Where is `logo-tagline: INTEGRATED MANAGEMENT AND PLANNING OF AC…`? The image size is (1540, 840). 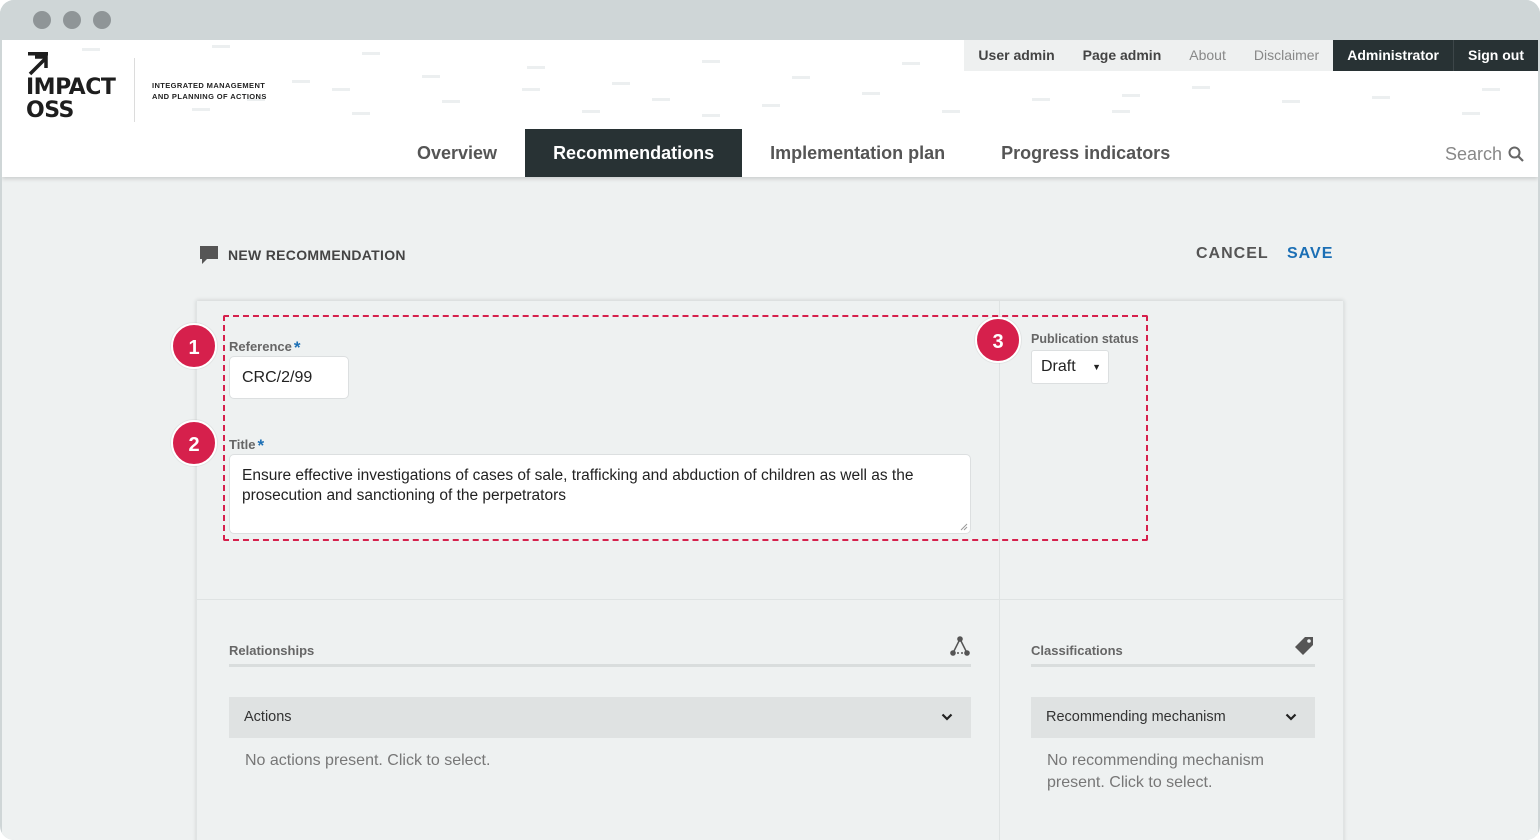 logo-tagline: INTEGRATED MANAGEMENT AND PLANNING OF AC… is located at coordinates (209, 91).